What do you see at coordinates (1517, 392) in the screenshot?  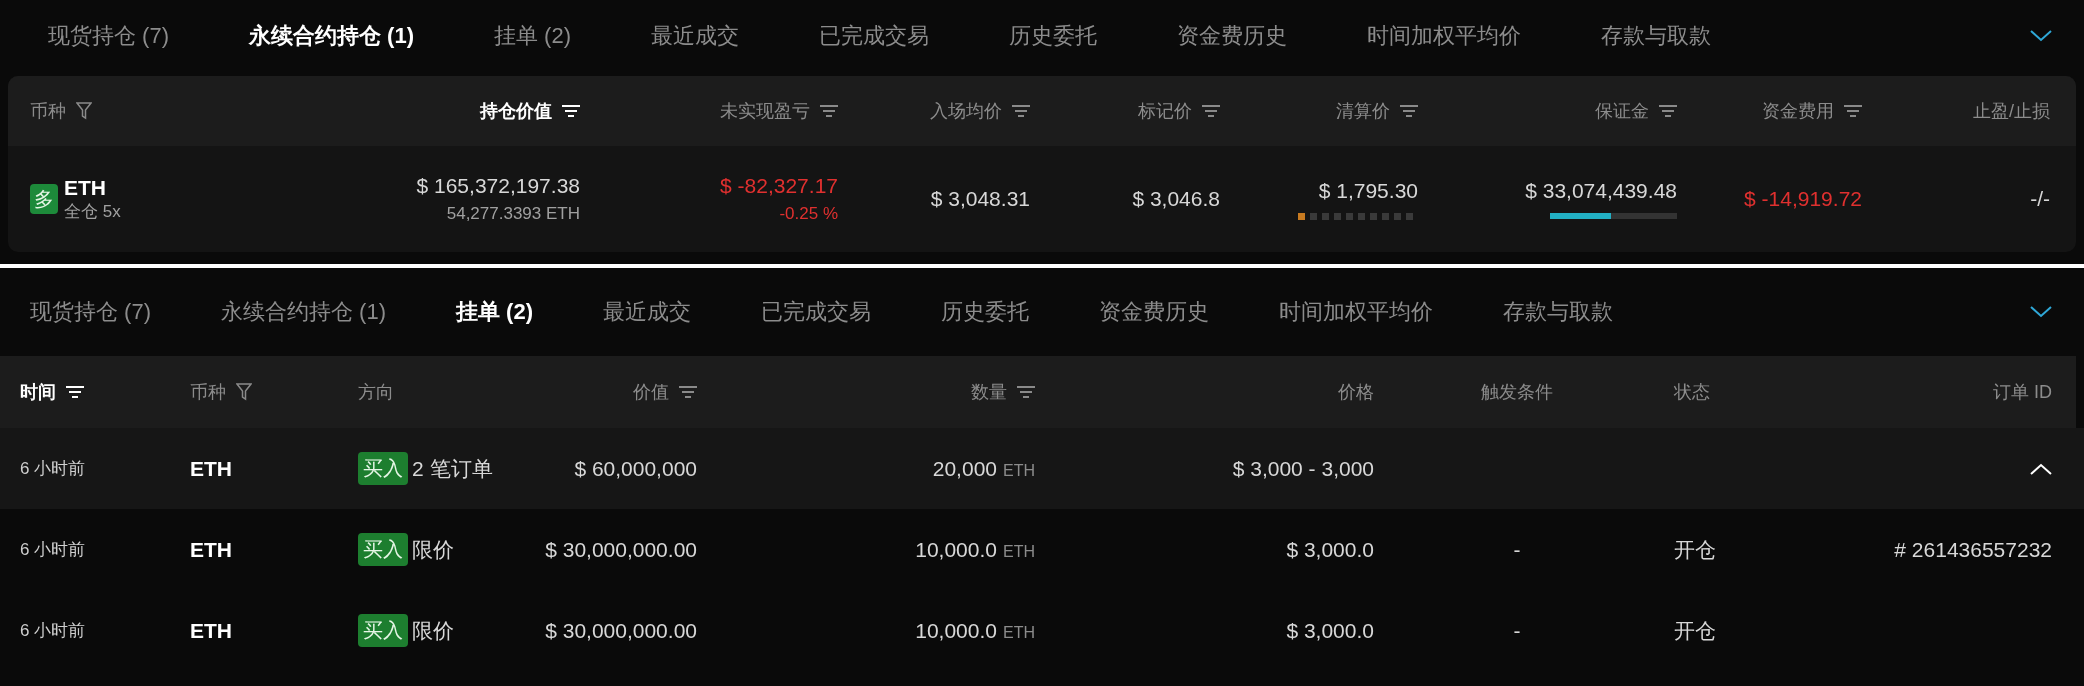 I see `column-header: 触发条件` at bounding box center [1517, 392].